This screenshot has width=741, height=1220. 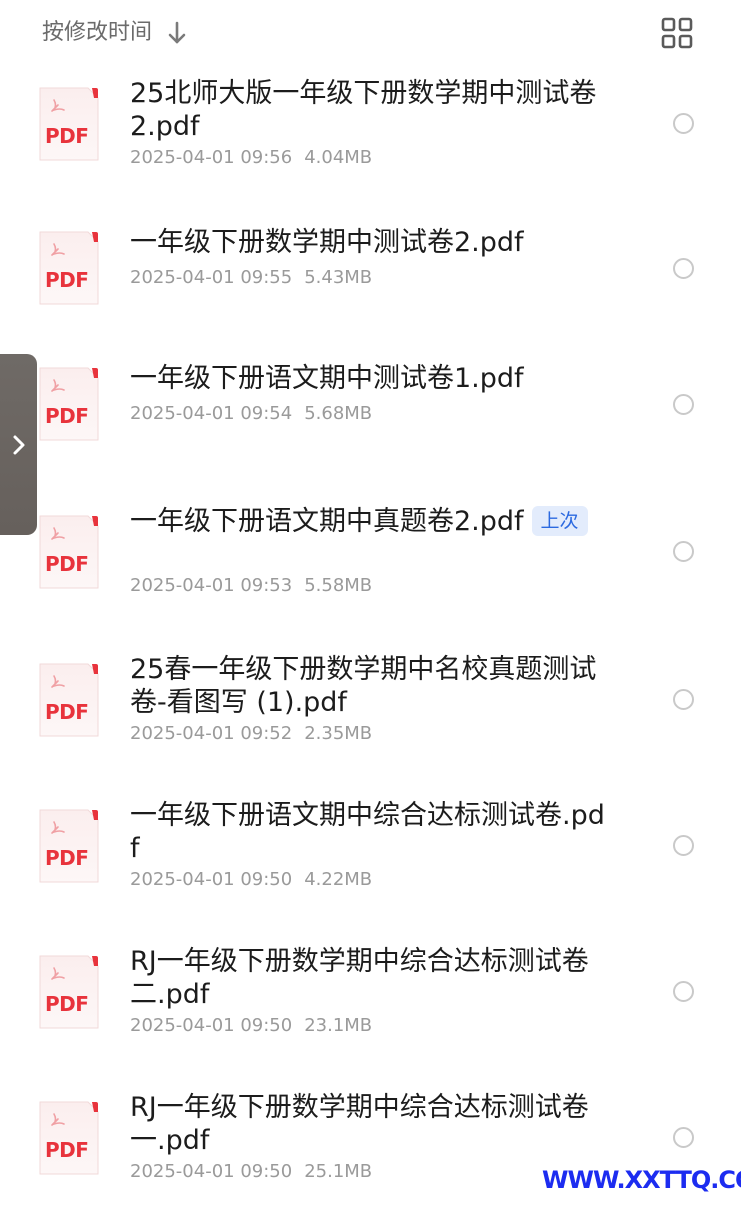 I want to click on file-size: 5.68MB, so click(x=338, y=413).